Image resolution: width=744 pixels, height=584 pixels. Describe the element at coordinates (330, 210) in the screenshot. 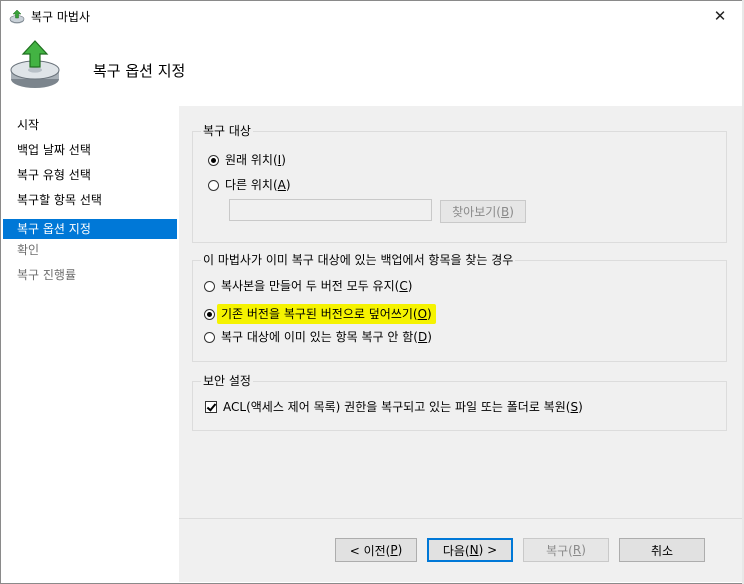

I see `location-path-input` at that location.